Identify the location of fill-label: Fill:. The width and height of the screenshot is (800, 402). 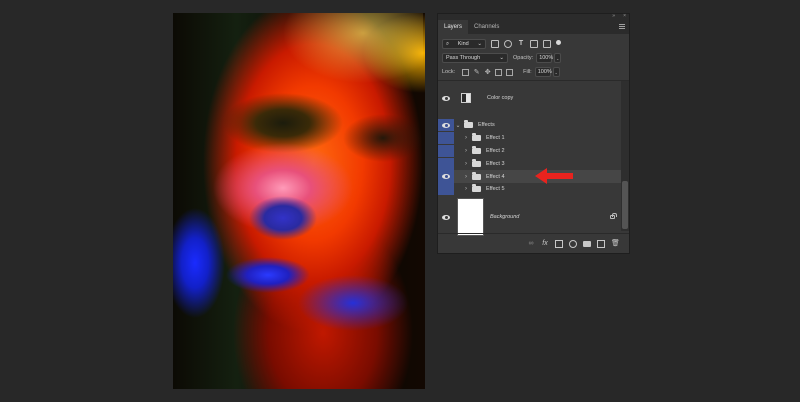
(527, 72).